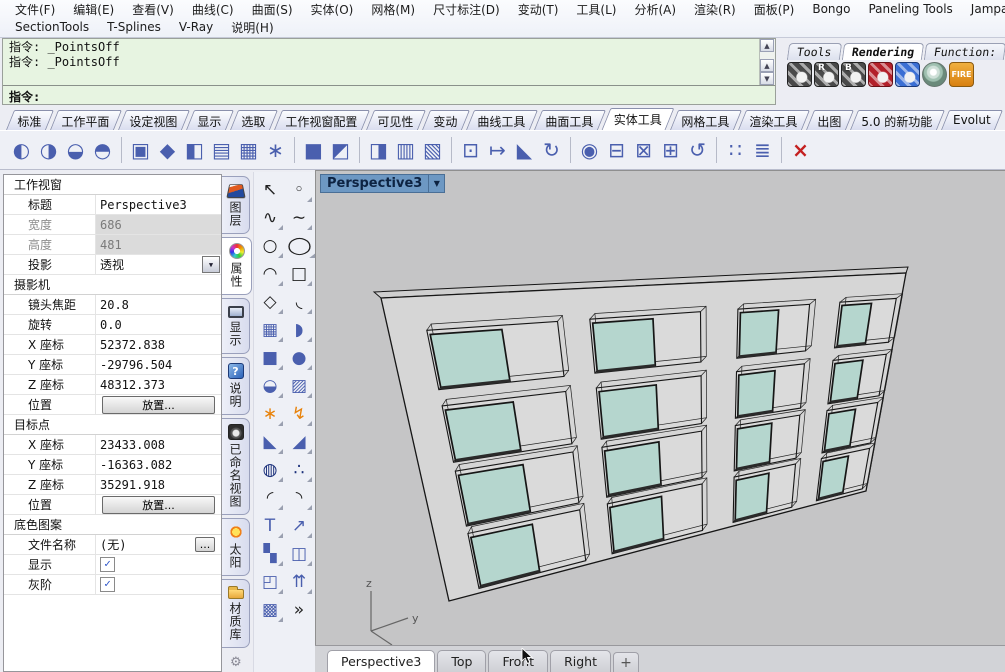  What do you see at coordinates (270, 610) in the screenshot?
I see `grid-array-tool: ▩` at bounding box center [270, 610].